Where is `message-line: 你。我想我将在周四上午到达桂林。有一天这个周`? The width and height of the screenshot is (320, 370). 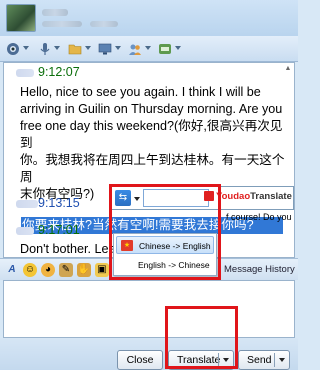
message-line: 你。我想我将在周四上午到达桂林。有一天这个周 is located at coordinates (152, 168).